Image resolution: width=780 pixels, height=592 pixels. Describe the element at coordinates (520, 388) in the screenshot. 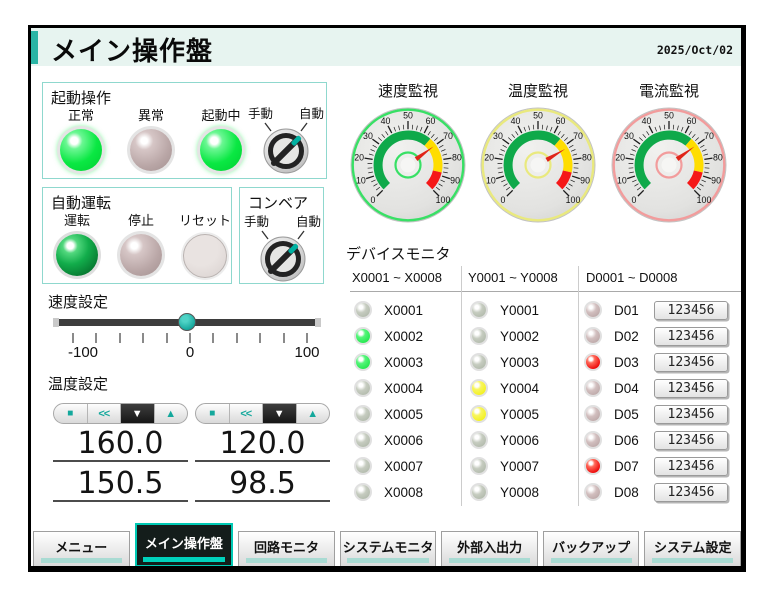

I see `device-label: Y0004` at that location.